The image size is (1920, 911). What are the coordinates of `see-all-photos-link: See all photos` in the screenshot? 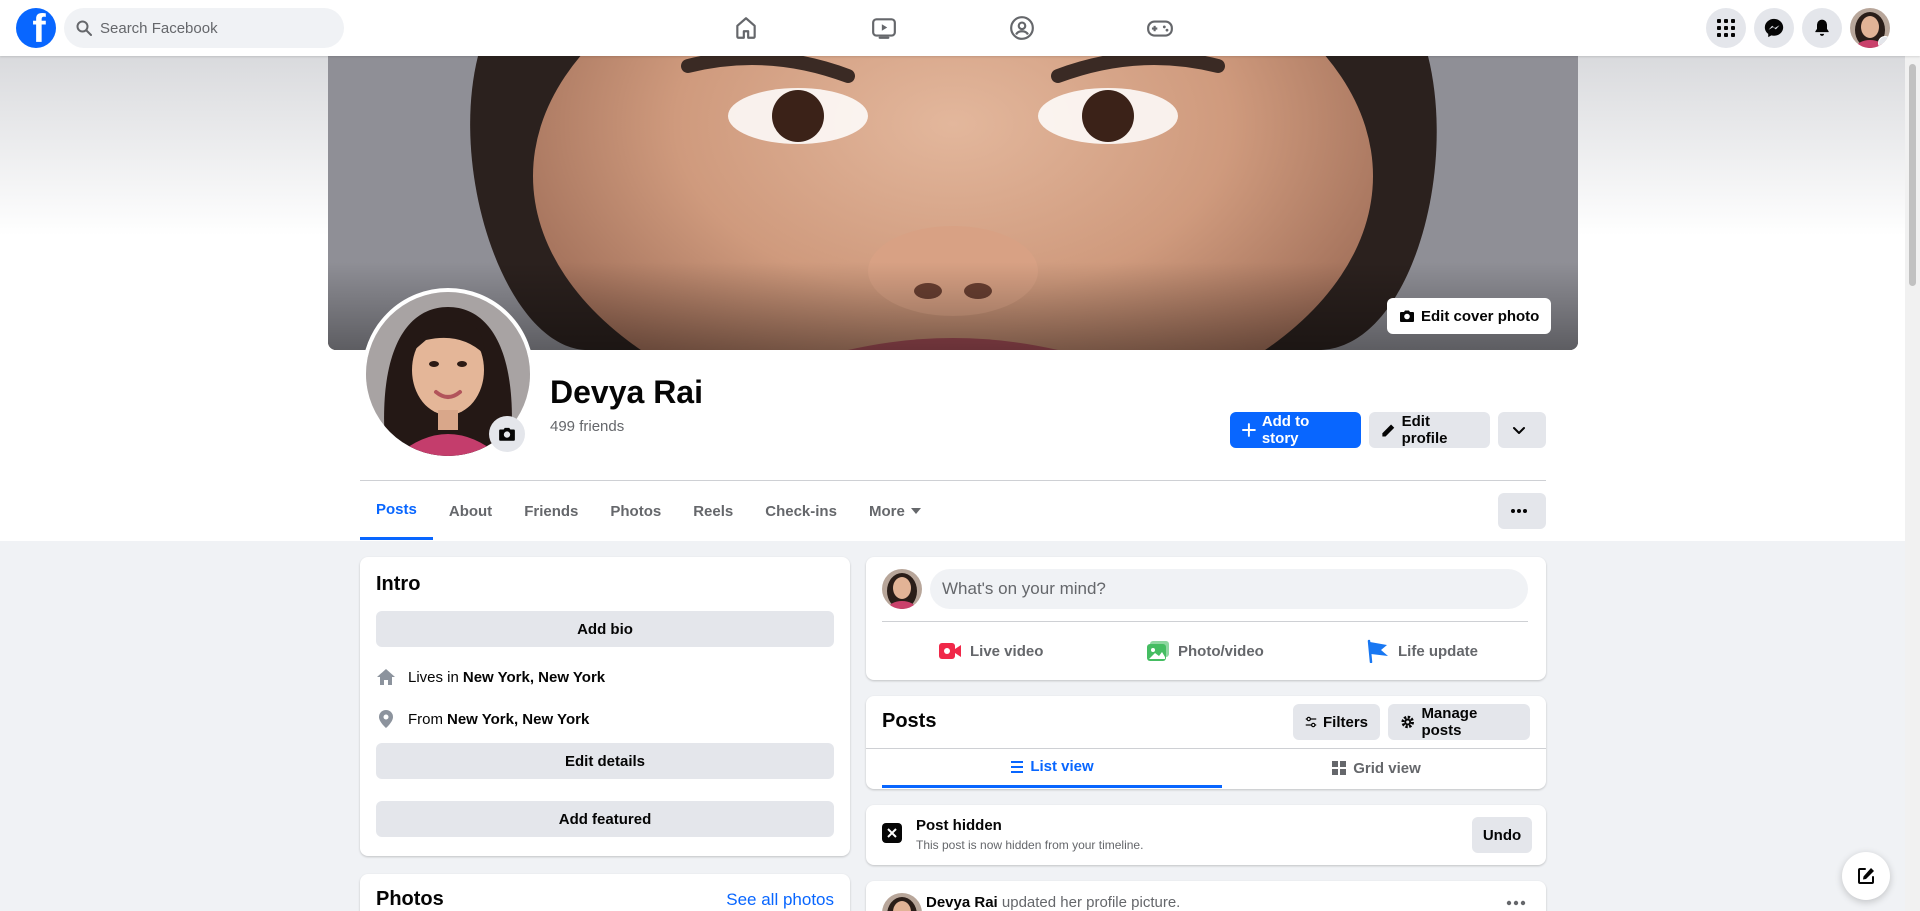 It's located at (780, 900).